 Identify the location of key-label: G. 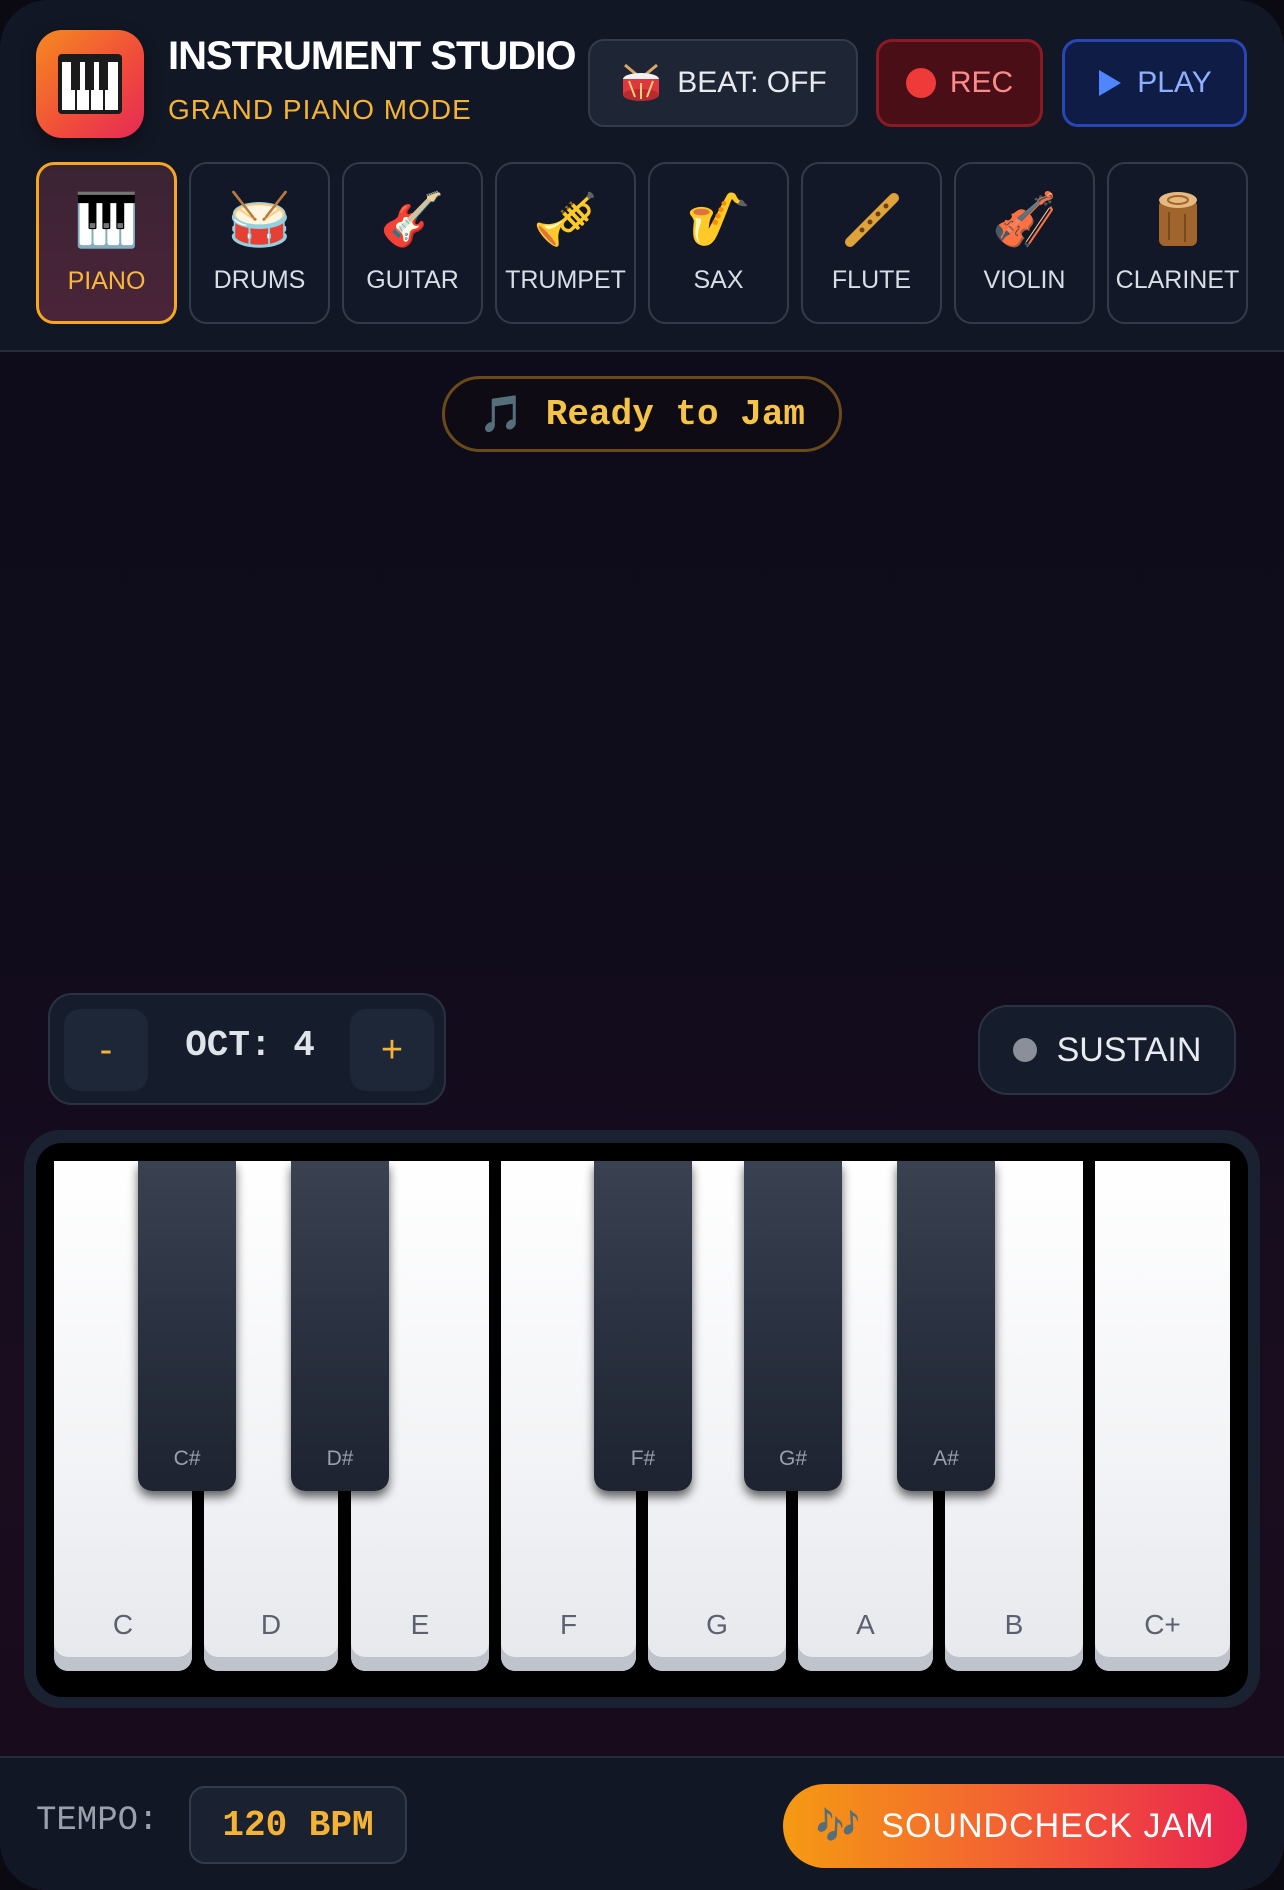
(717, 1624).